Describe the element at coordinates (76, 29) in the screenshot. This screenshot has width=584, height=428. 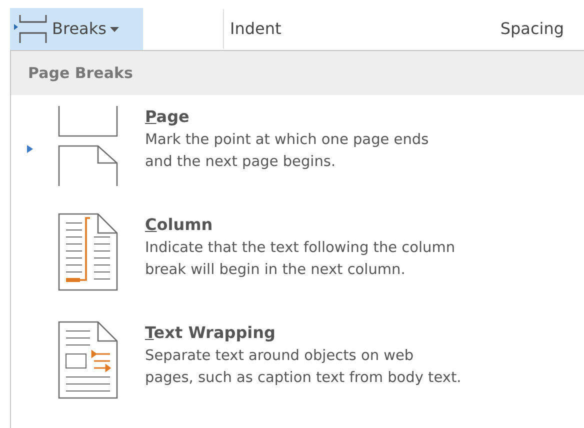
I see `breaks-button: Breaks` at that location.